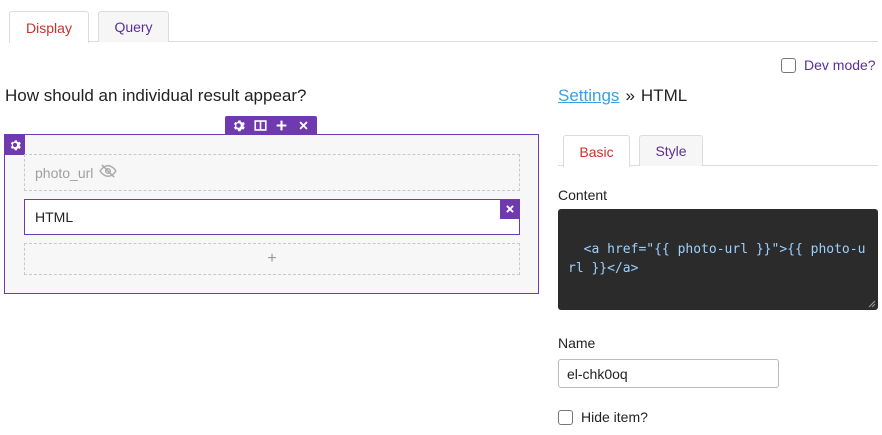  What do you see at coordinates (156, 95) in the screenshot?
I see `result-appearance-heading: How should an individual result appear?` at bounding box center [156, 95].